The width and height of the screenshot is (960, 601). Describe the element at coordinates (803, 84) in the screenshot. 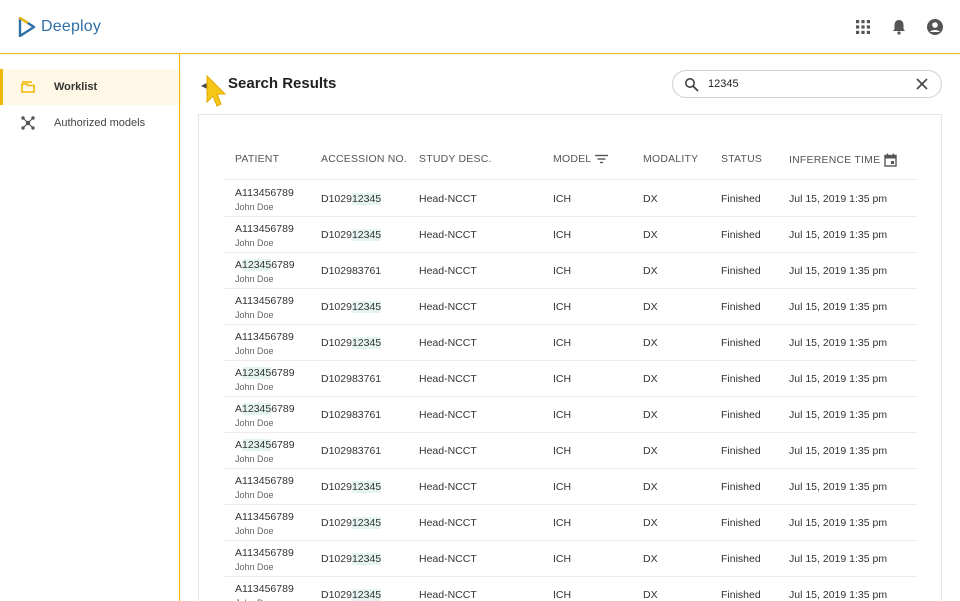

I see `search-input` at that location.